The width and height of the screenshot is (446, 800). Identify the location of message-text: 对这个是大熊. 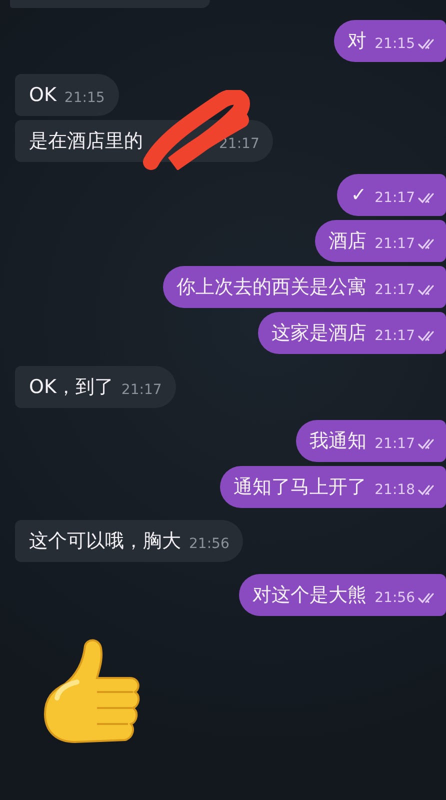
(309, 595).